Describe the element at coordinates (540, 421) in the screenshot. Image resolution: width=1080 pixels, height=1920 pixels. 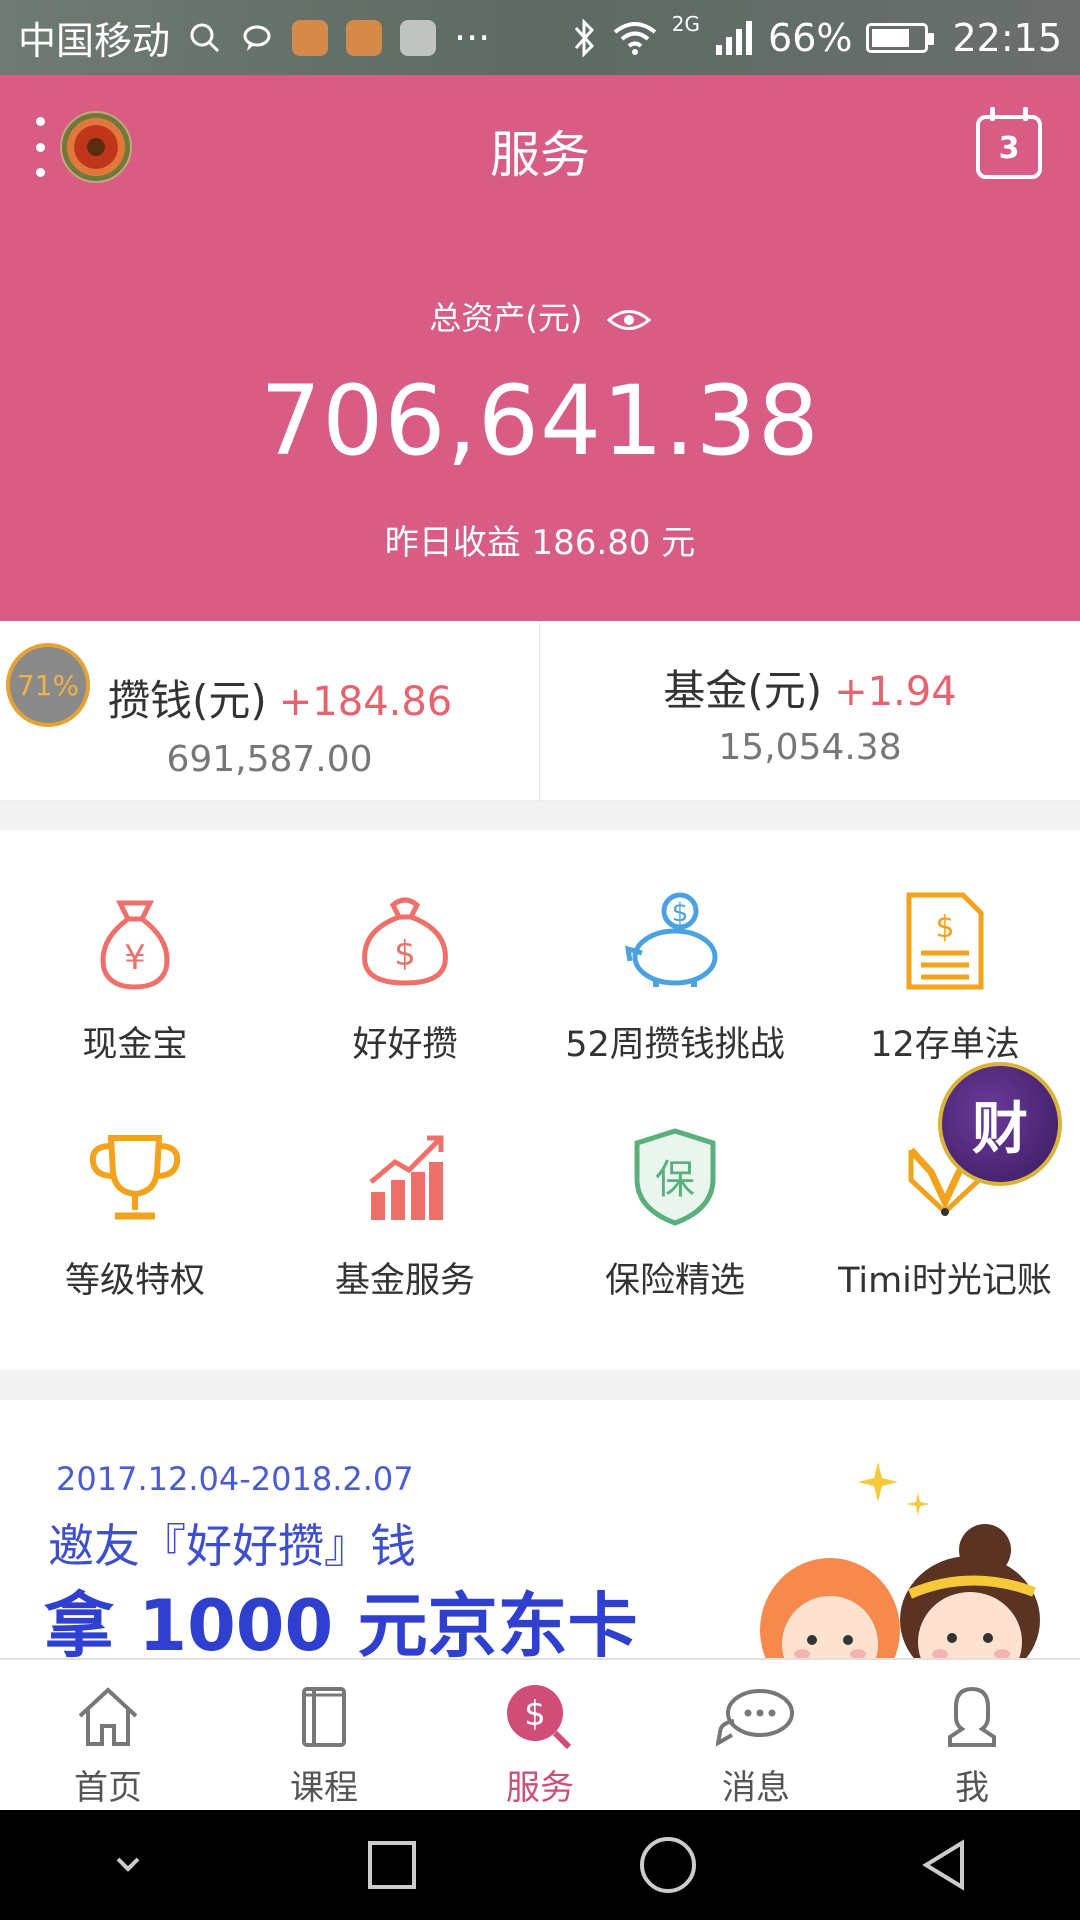
I see `total-assets-amount: 706,641.38` at that location.